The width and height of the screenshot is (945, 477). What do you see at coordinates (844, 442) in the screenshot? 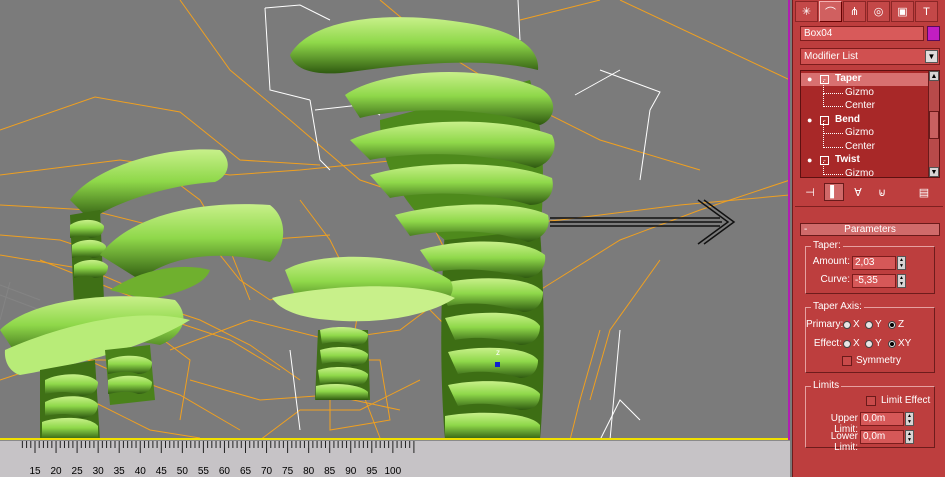
I see `lower-limit-label: Lower Limit:` at bounding box center [844, 442].